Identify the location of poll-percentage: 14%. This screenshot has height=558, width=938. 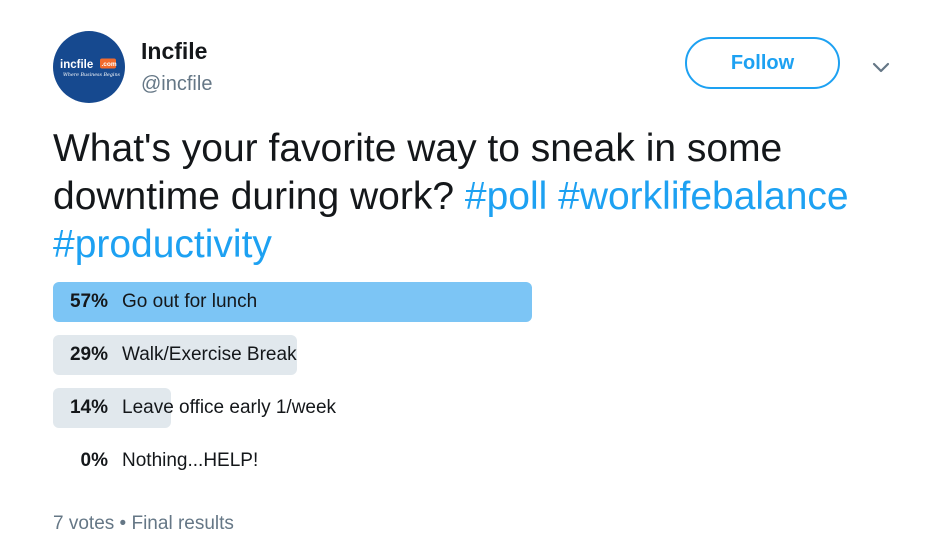
(88, 407).